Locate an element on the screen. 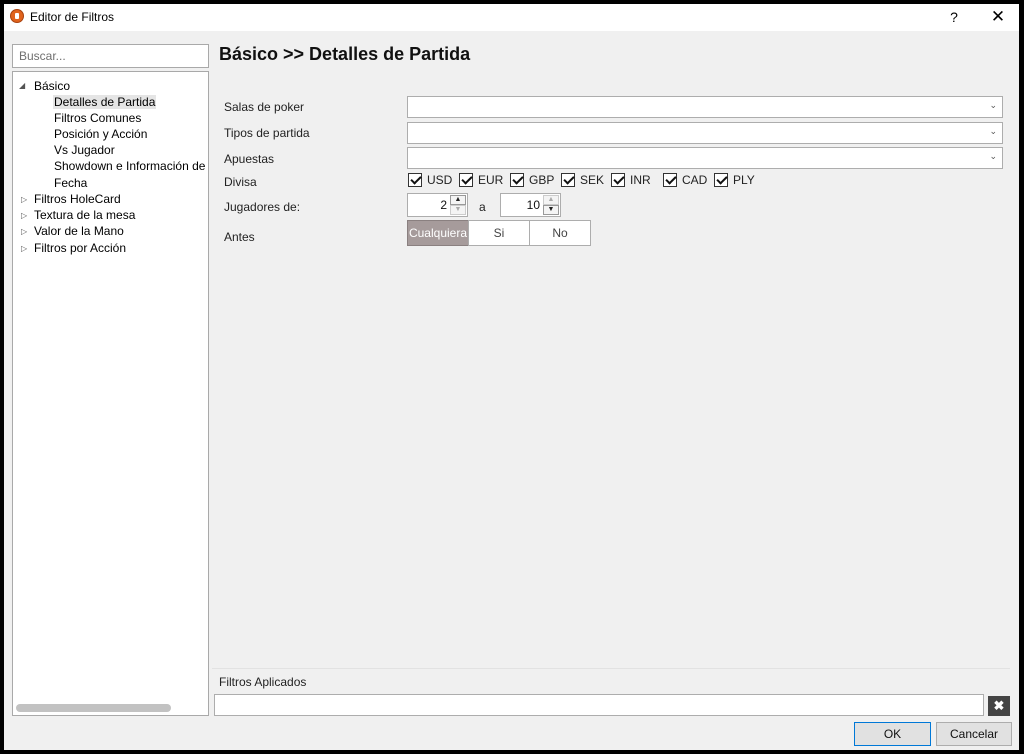  tree-item-filtros-holecard: Filtros HoleCard is located at coordinates (77, 199).